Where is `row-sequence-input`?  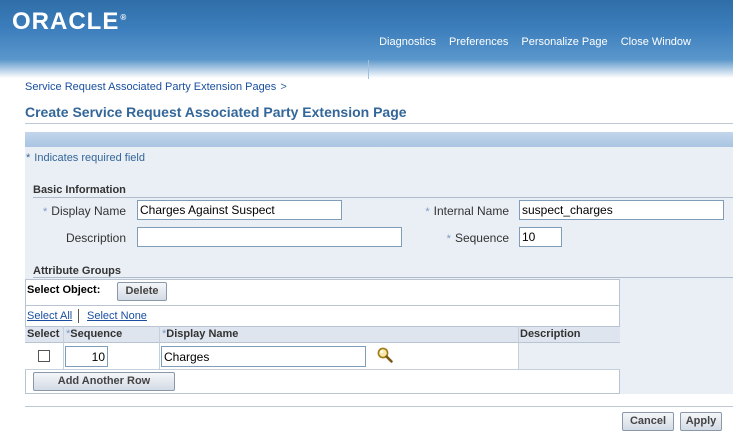
row-sequence-input is located at coordinates (86, 356).